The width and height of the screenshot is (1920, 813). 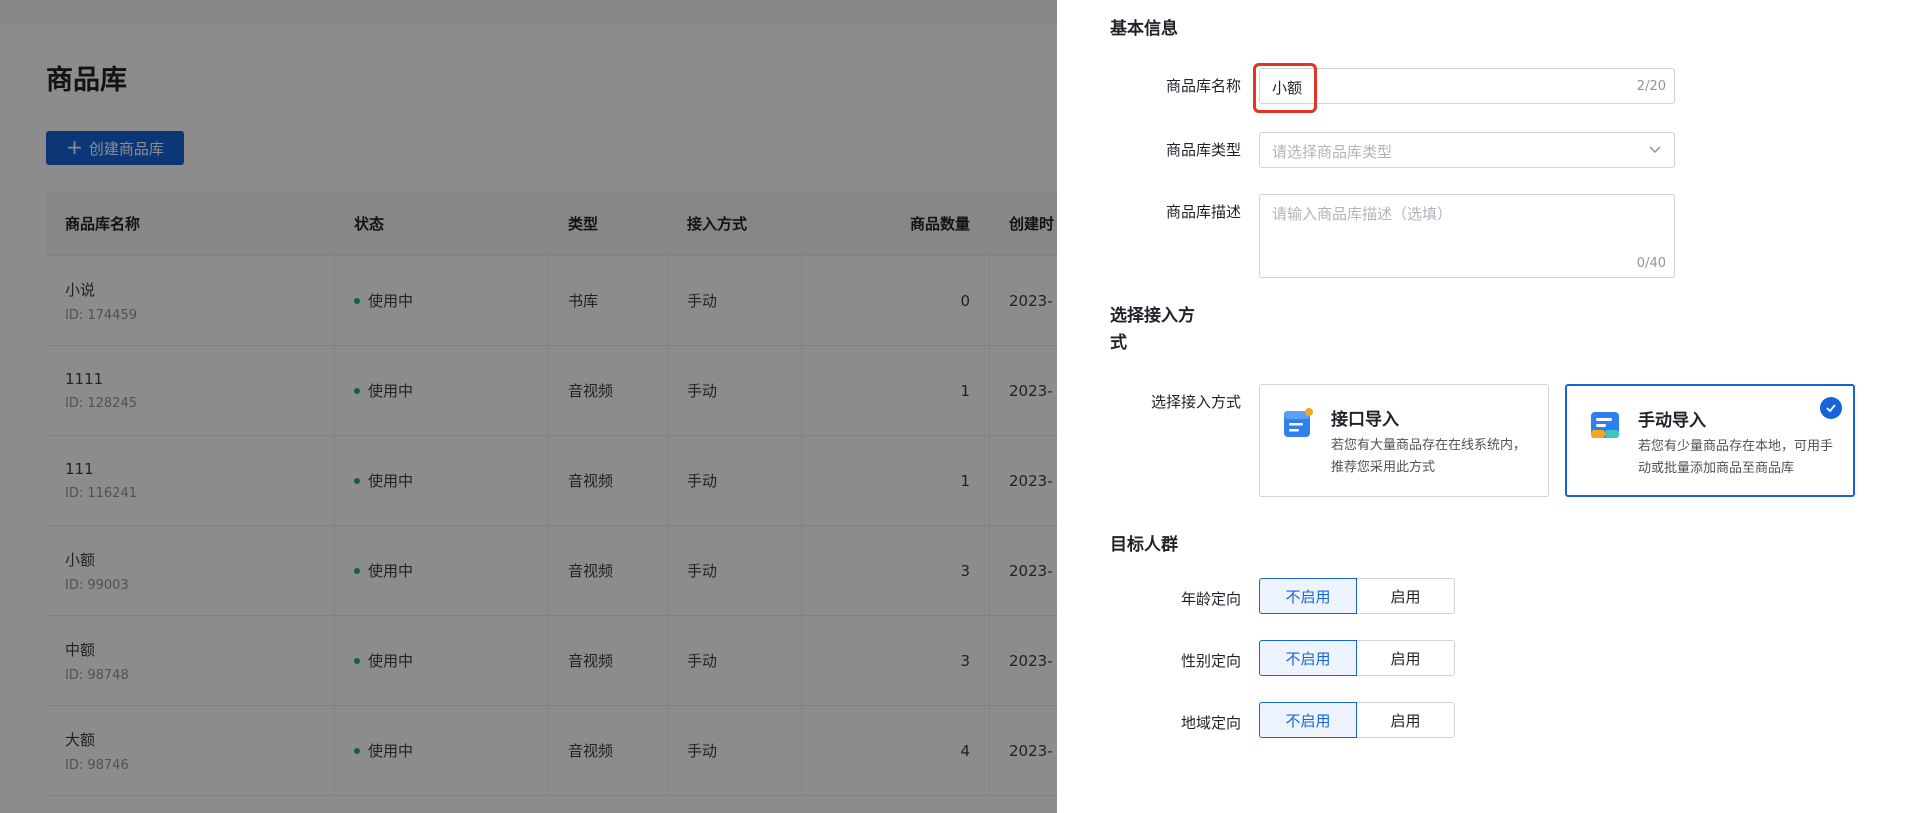 I want to click on api-import-desc: 若您有大量商品存在在线系统内，推荐您采用此方式, so click(x=1429, y=456).